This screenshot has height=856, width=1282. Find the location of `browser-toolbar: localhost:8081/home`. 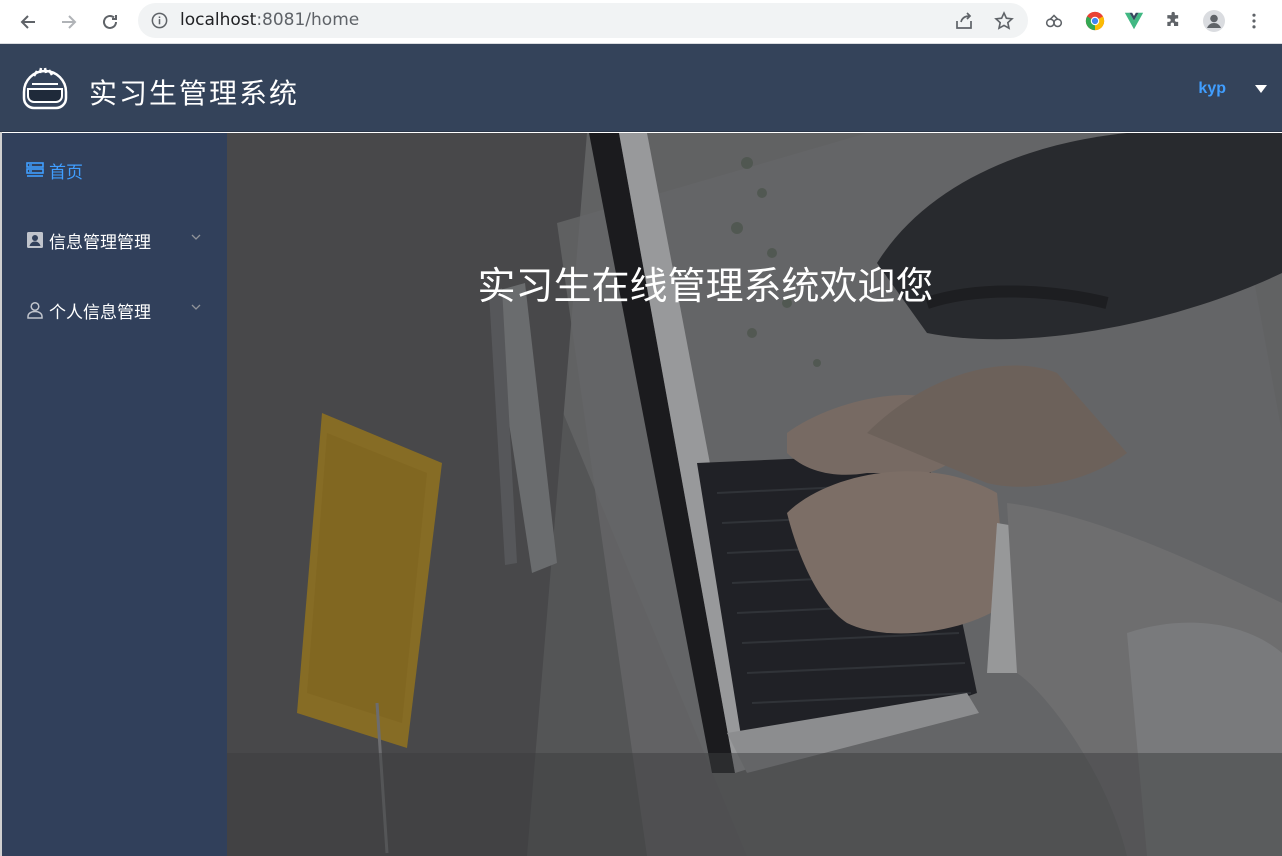

browser-toolbar: localhost:8081/home is located at coordinates (641, 22).